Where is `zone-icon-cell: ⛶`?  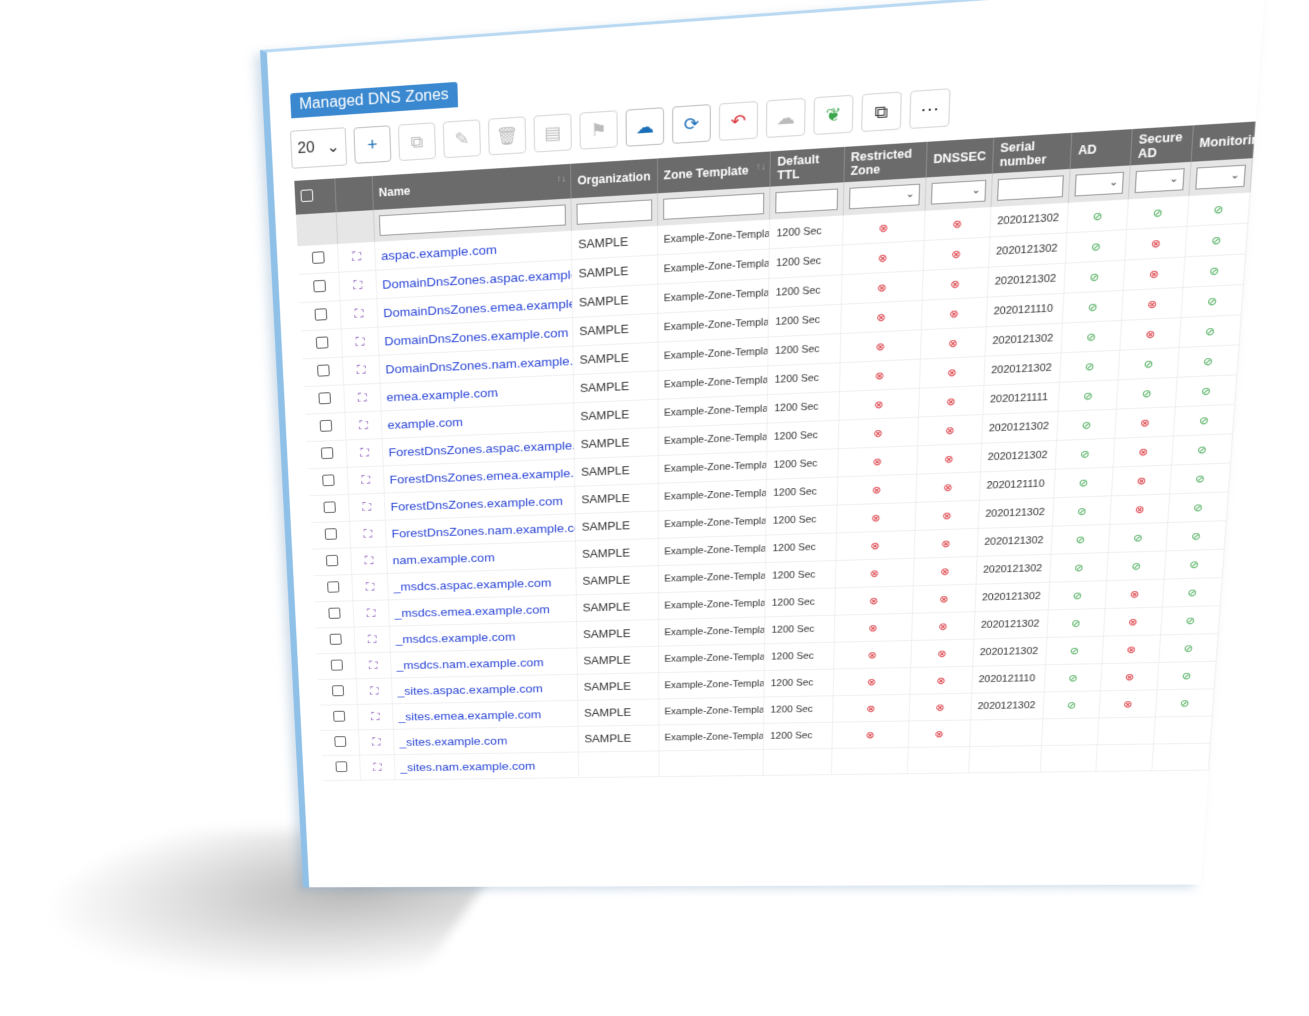
zone-icon-cell: ⛶ is located at coordinates (359, 313).